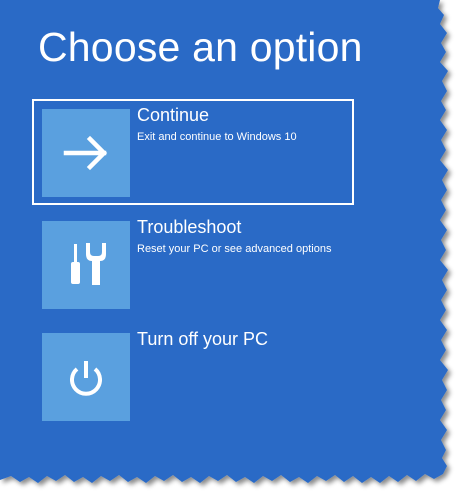  I want to click on power-icon, so click(86, 378).